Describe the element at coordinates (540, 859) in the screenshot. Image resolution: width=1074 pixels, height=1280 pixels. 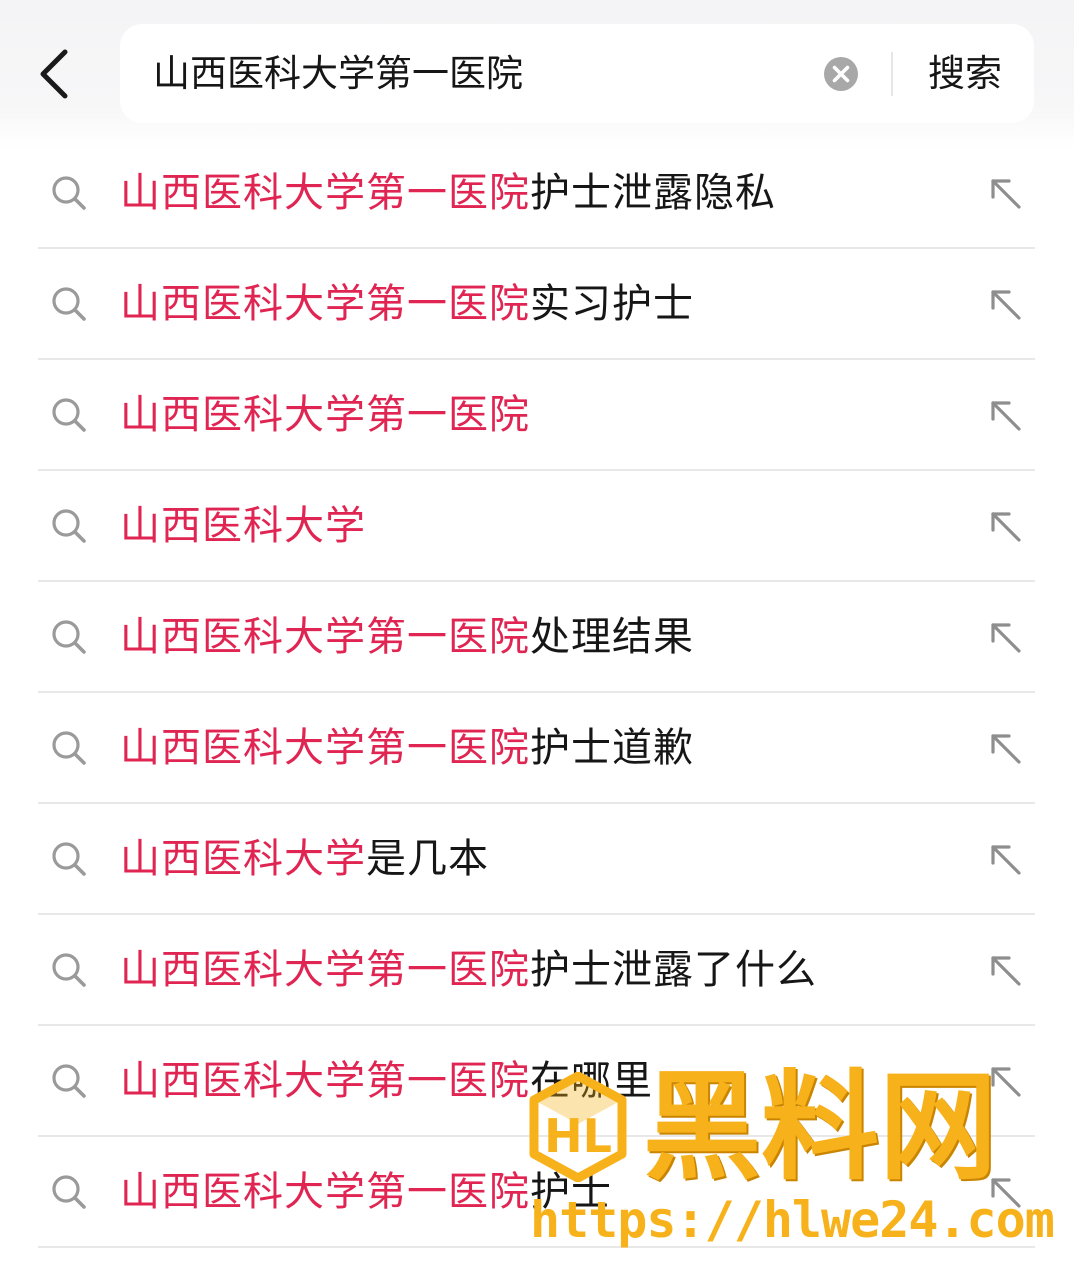
I see `suggestion-text: 山西医科大学是几本` at that location.